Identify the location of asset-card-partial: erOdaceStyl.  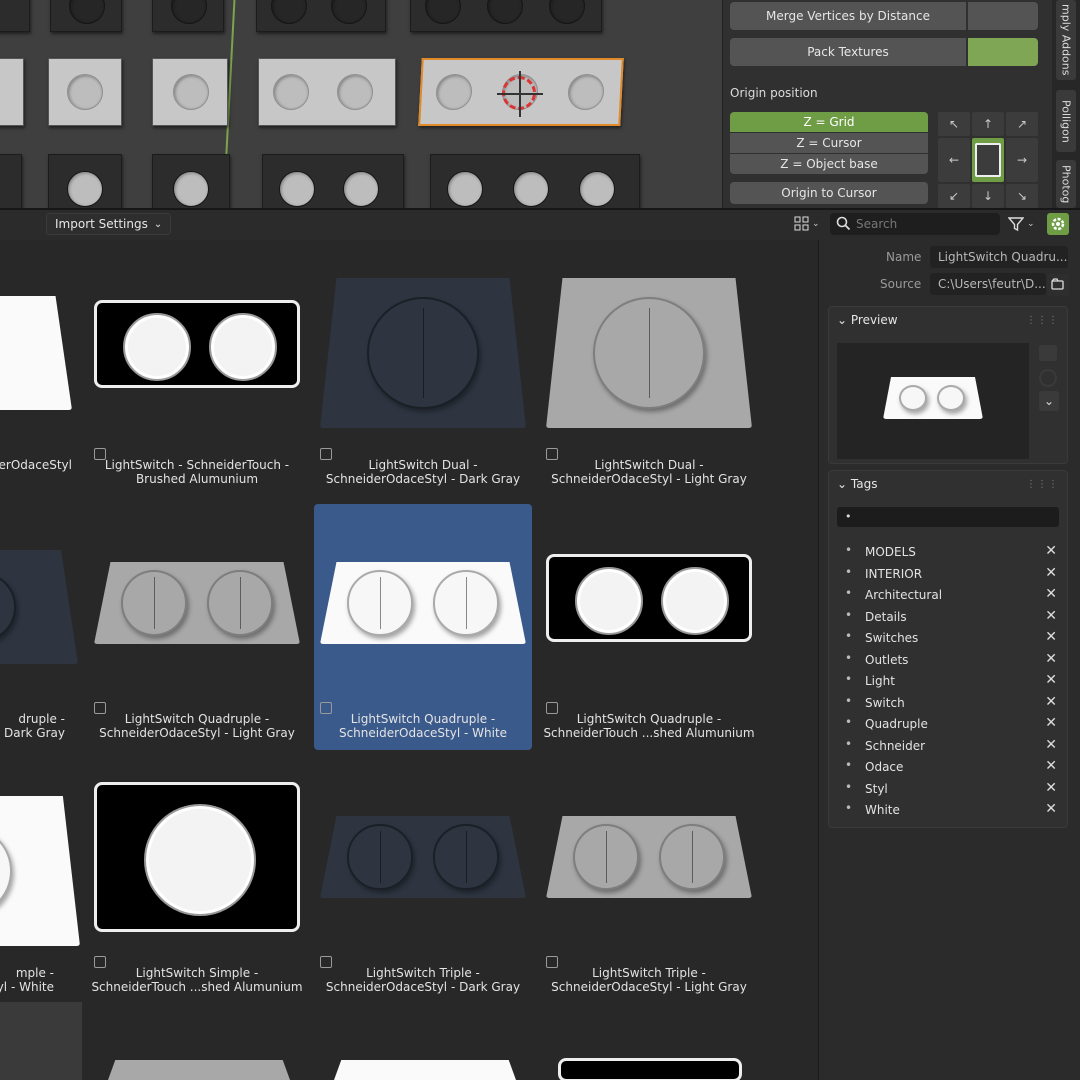
(39, 373).